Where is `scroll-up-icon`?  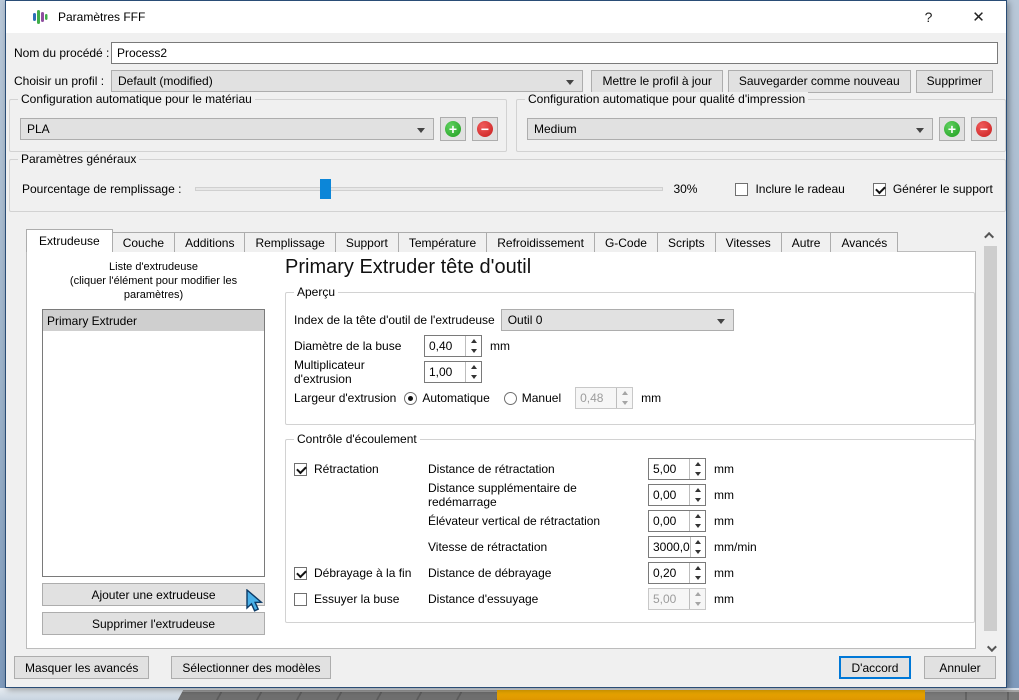 scroll-up-icon is located at coordinates (990, 235).